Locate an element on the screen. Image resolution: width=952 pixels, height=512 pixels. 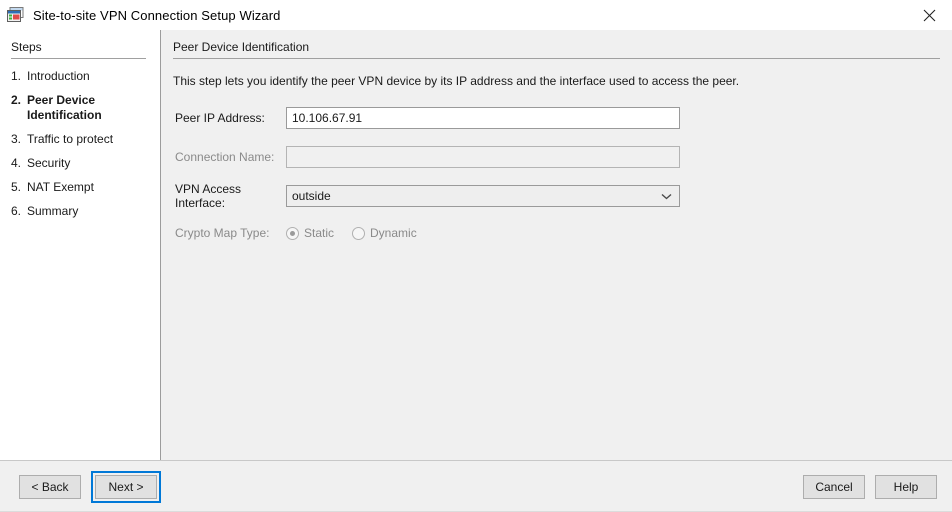
back-button-wrap: < Back is located at coordinates (50, 487).